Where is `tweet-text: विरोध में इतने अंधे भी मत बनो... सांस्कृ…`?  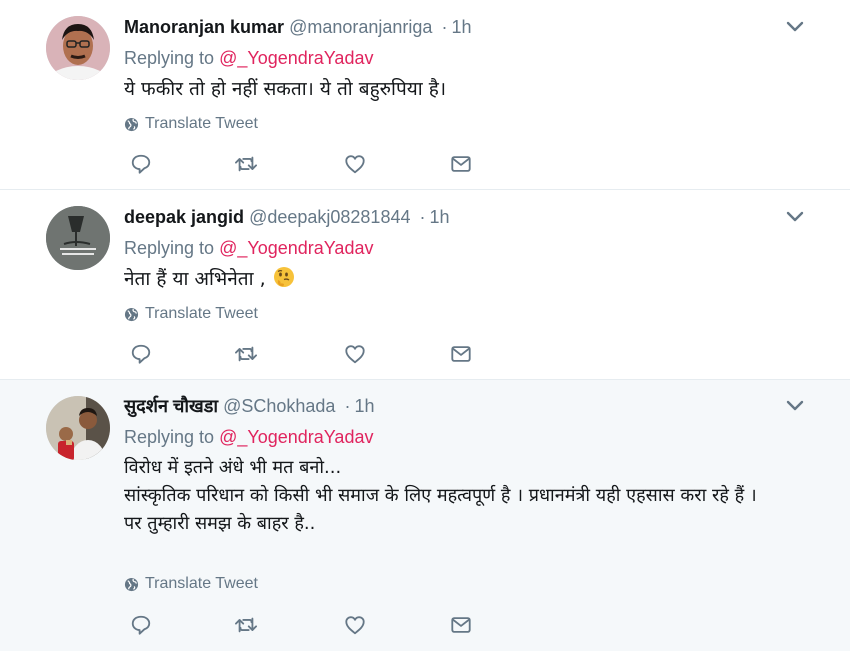 tweet-text: विरोध में इतने अंधे भी मत बनो... सांस्कृ… is located at coordinates (440, 495).